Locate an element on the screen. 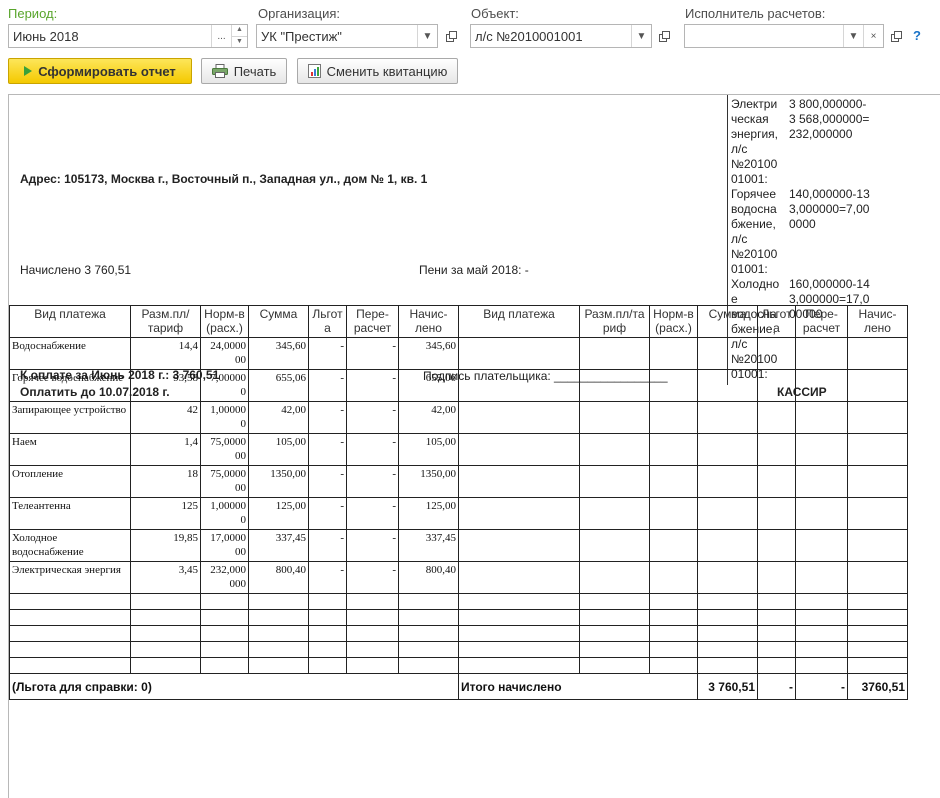  cell-rate: 125 is located at coordinates (165, 513).